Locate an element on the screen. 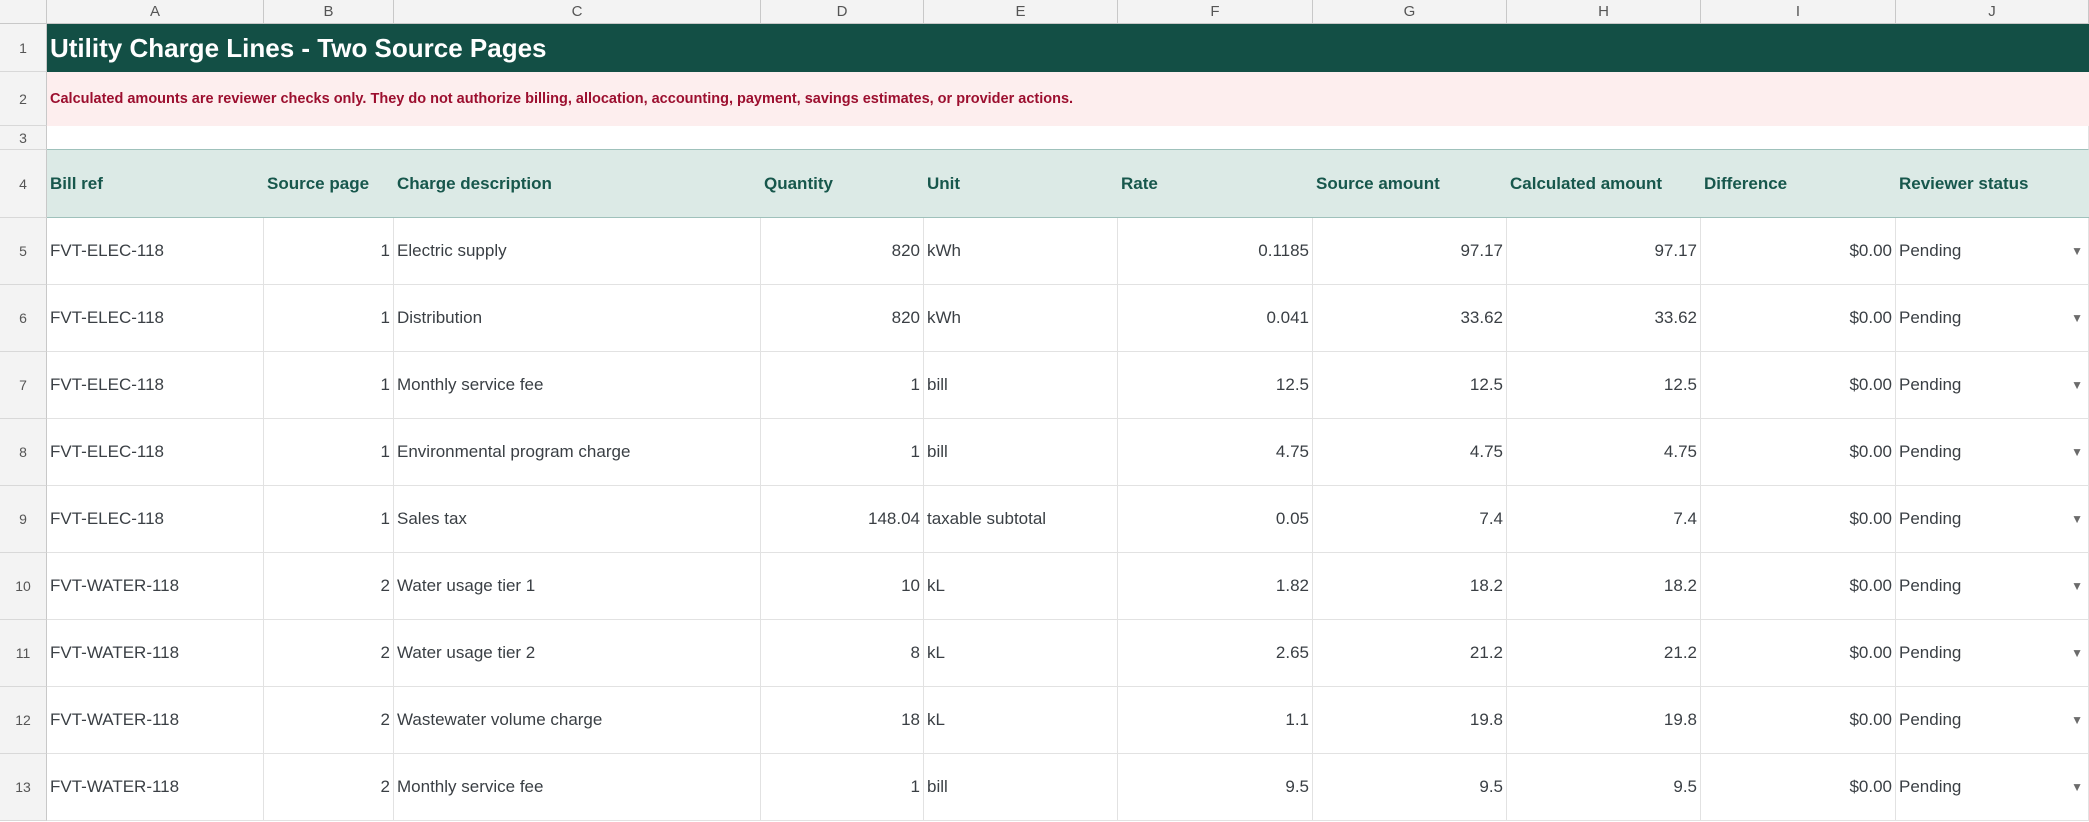 The width and height of the screenshot is (2089, 822). source-amount-cell: 19.8 is located at coordinates (1410, 720).